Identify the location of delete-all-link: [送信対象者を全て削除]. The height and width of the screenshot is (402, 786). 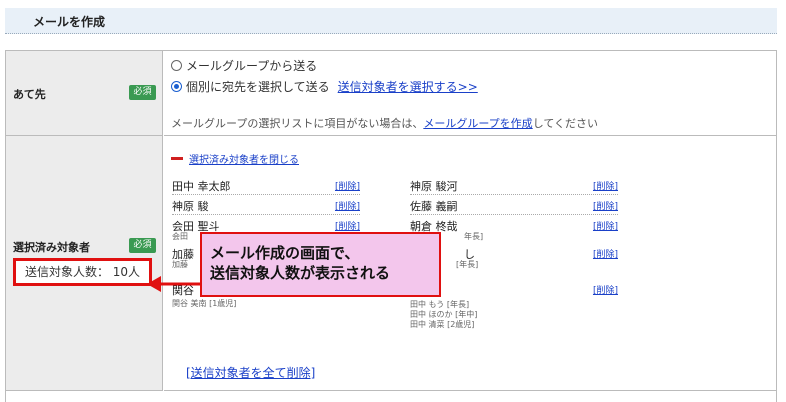
(250, 372).